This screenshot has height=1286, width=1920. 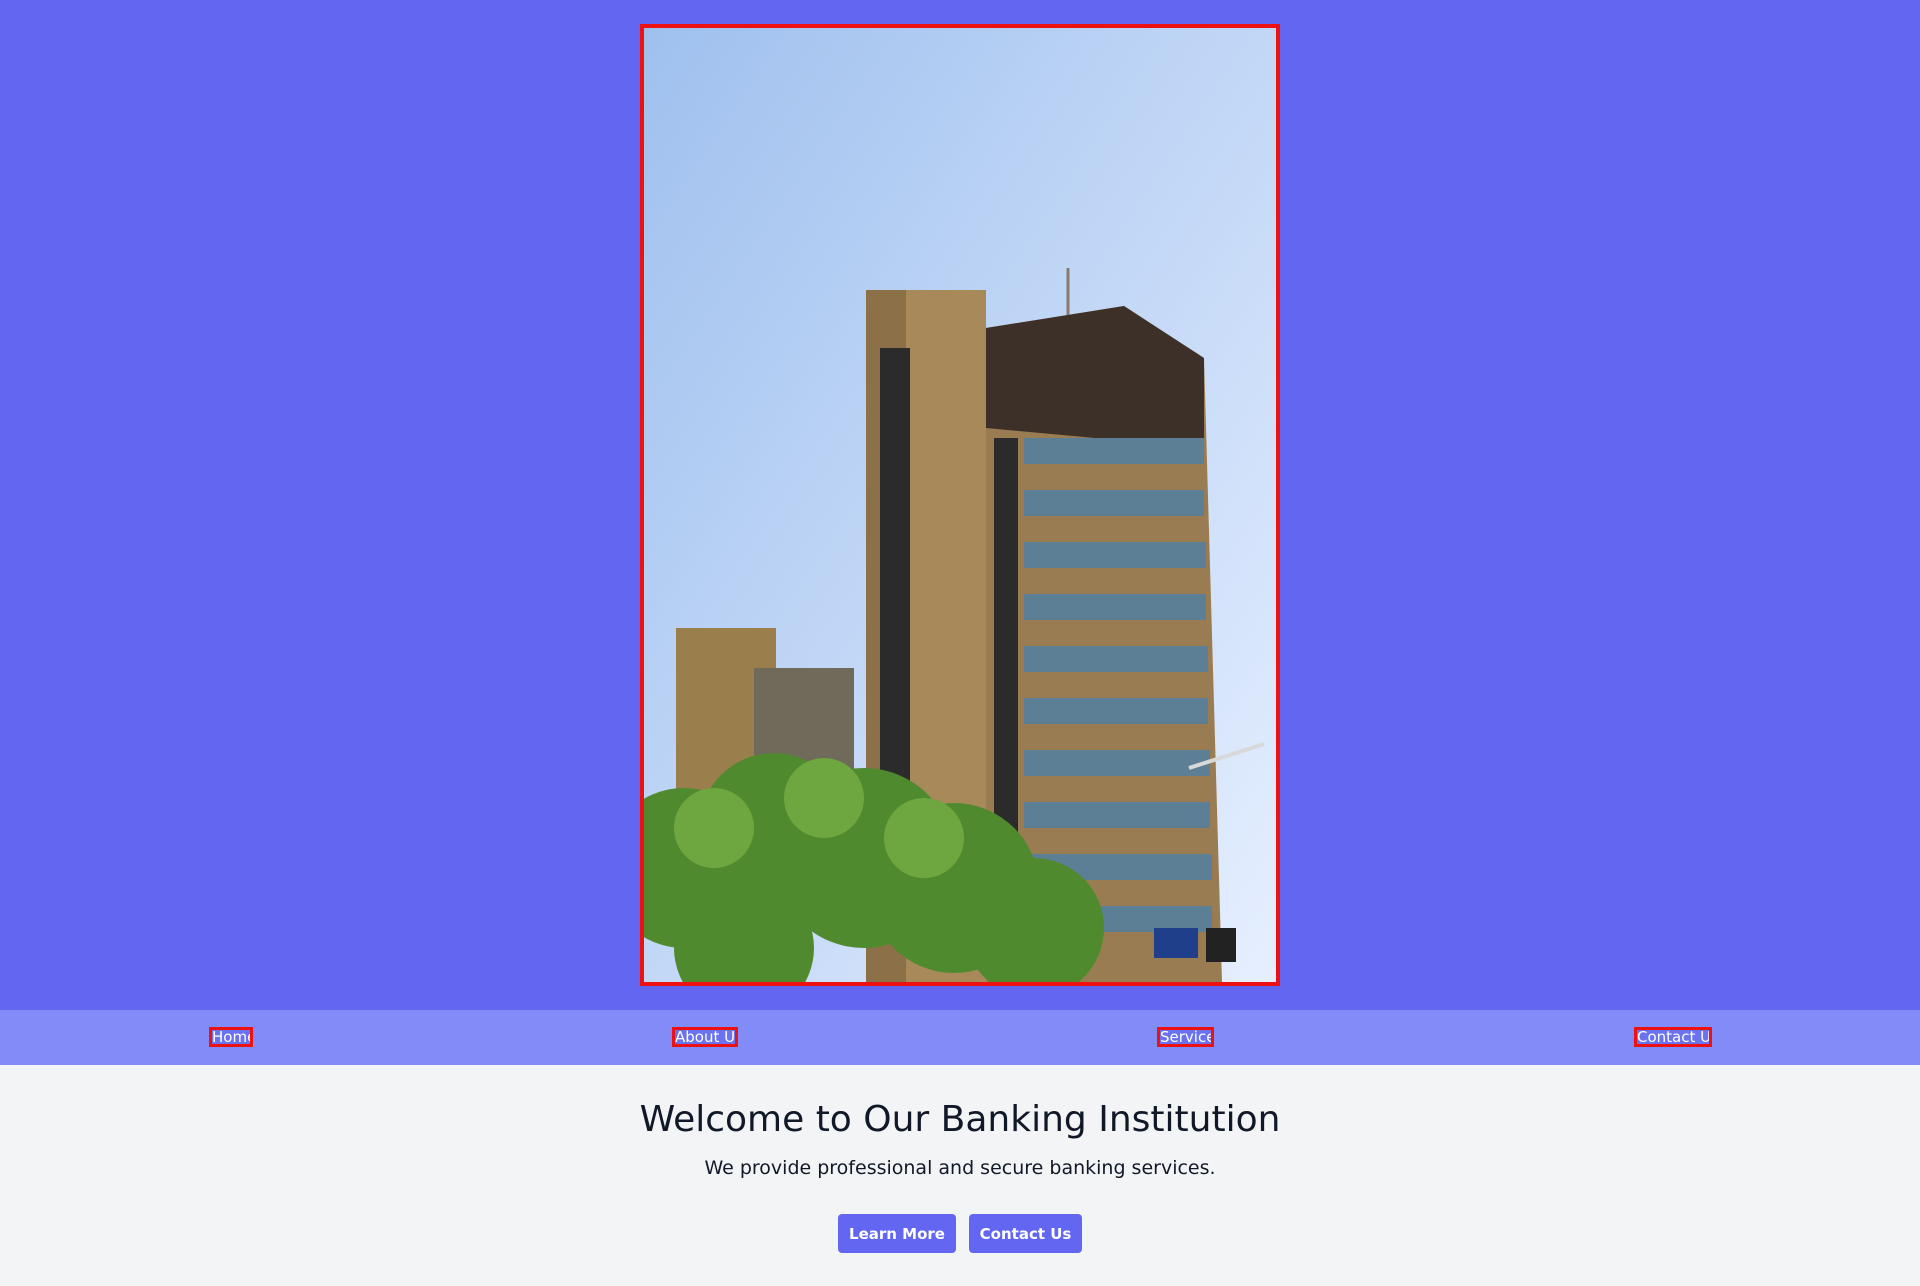 I want to click on nav-link-contact-us: Contact Us, so click(x=1673, y=1037).